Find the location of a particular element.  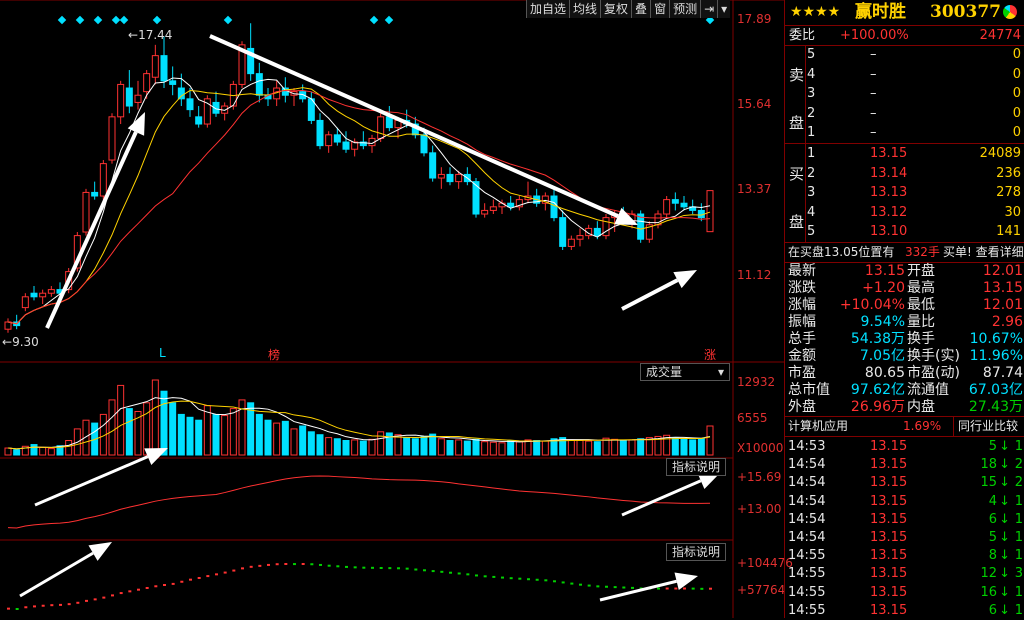

sell-order-row: 4 – 0 is located at coordinates (904, 74).